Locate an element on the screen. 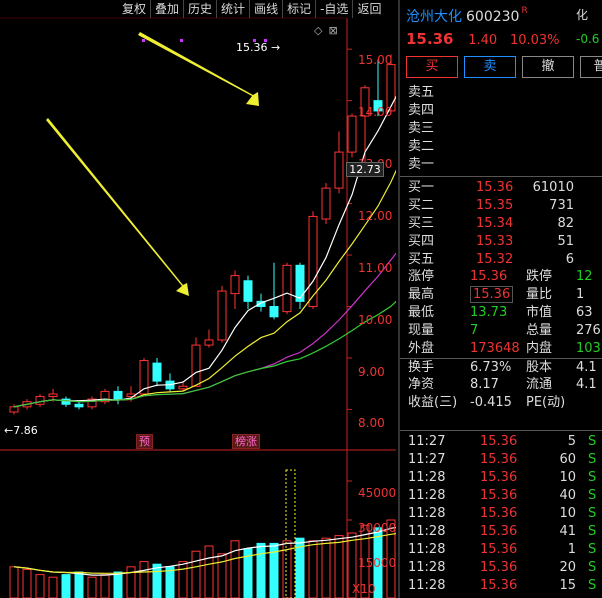  stats-row: 涨停 15.36 跌停 12 is located at coordinates (501, 277).